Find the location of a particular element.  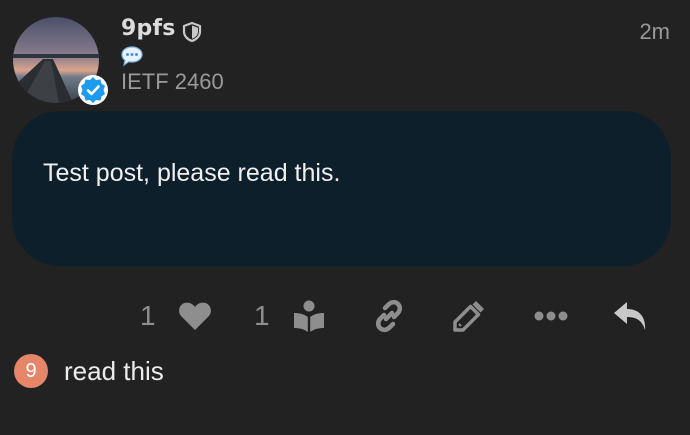

reply-text: read this is located at coordinates (114, 370).